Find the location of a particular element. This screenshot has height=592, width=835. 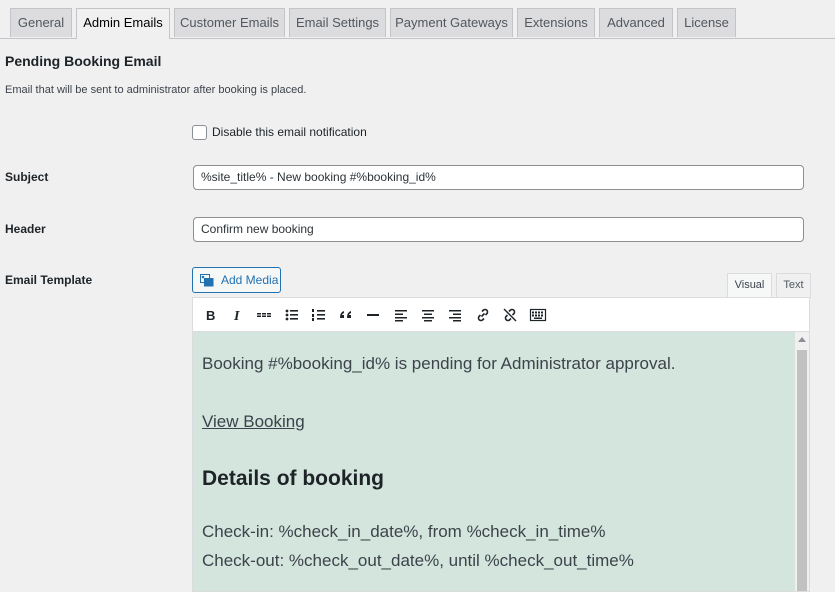

disable-notification-label: Disable this email notification is located at coordinates (289, 132).